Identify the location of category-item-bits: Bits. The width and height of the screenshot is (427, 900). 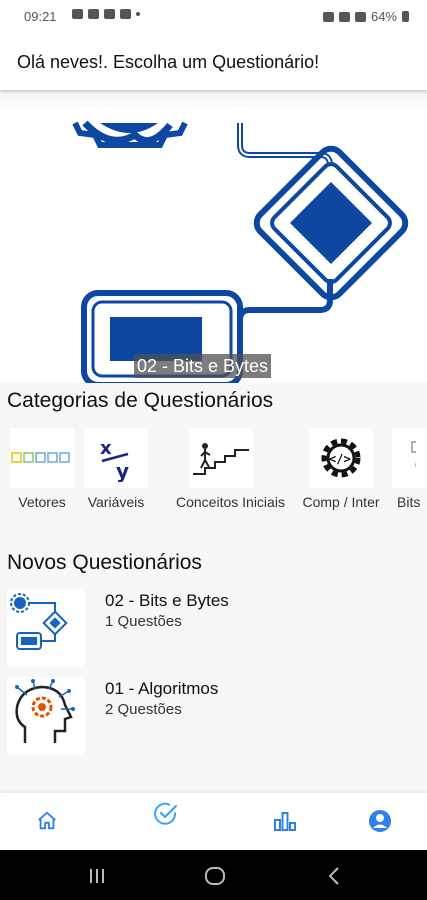
(409, 469).